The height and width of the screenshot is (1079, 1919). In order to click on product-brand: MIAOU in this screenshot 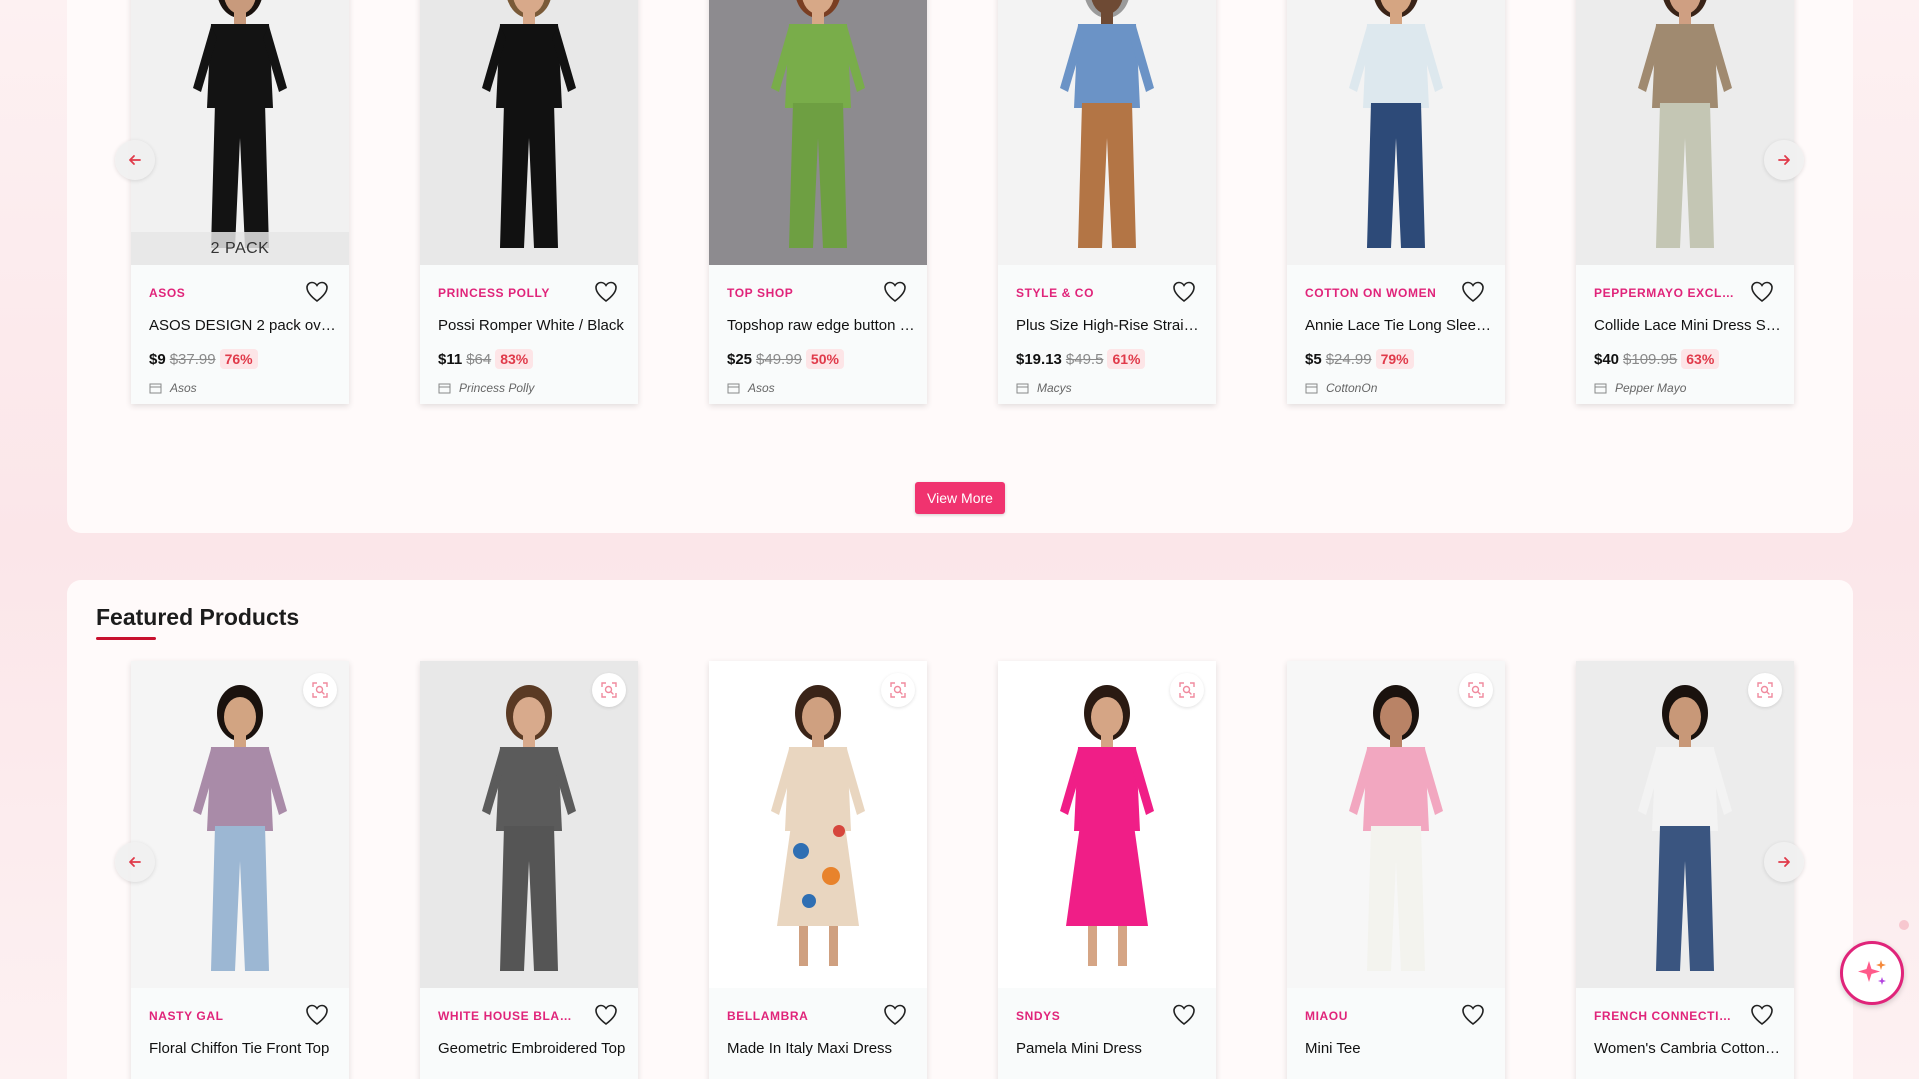, I will do `click(1375, 1016)`.